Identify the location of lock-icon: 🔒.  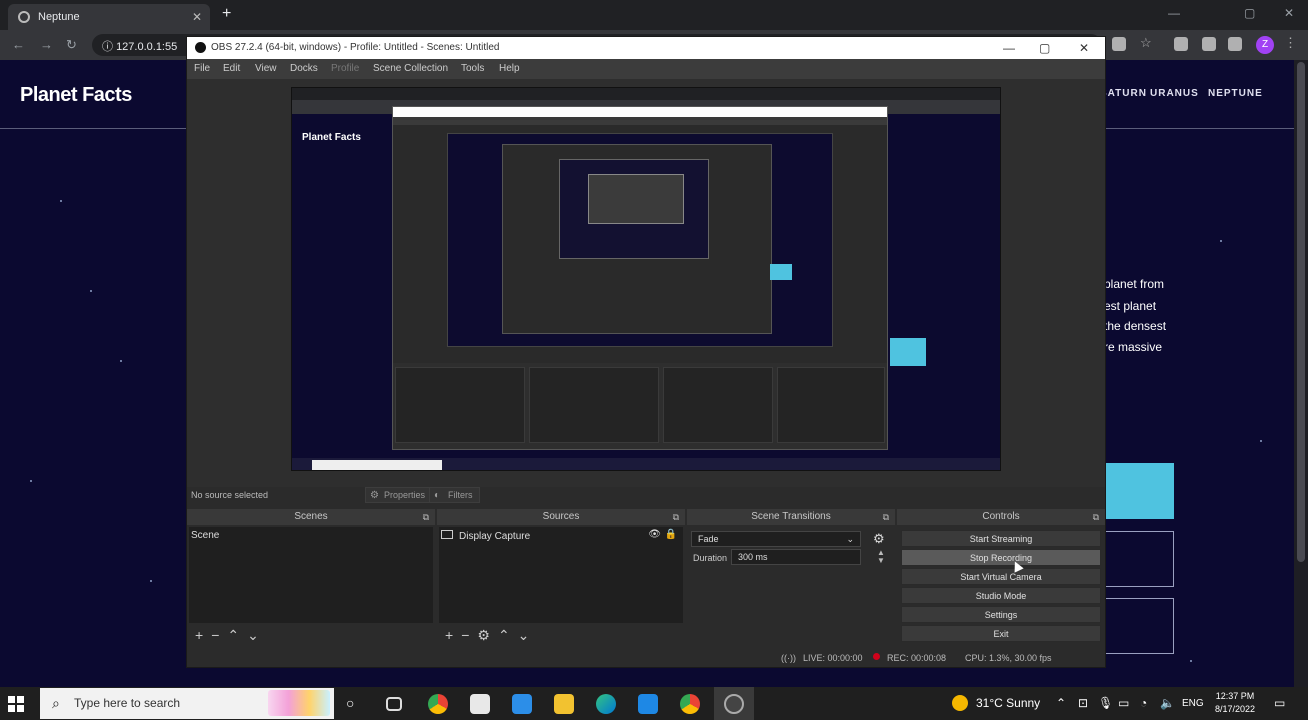
(671, 534).